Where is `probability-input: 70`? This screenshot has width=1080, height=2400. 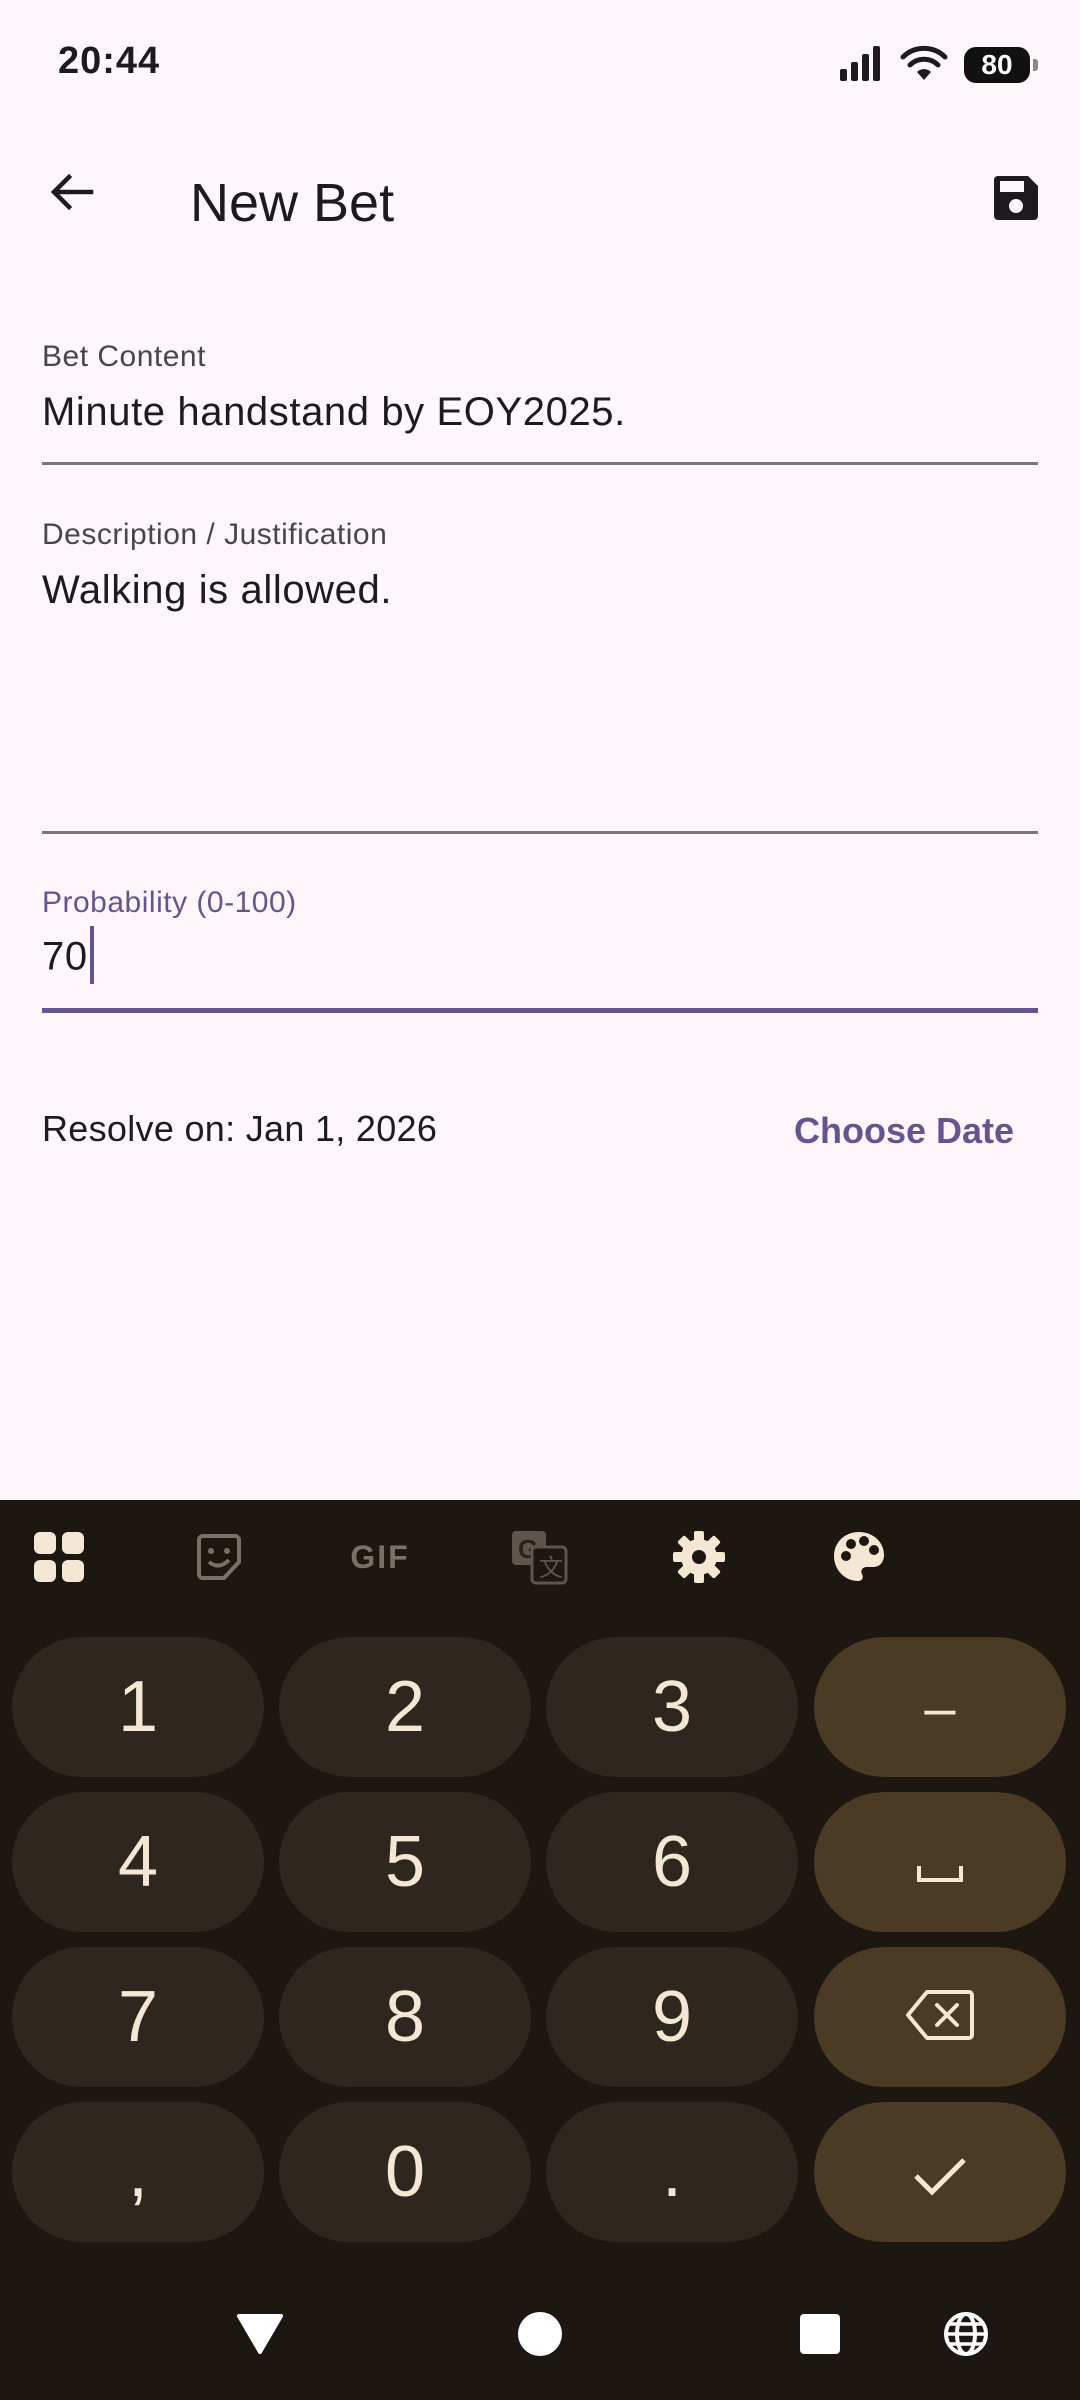 probability-input: 70 is located at coordinates (68, 957).